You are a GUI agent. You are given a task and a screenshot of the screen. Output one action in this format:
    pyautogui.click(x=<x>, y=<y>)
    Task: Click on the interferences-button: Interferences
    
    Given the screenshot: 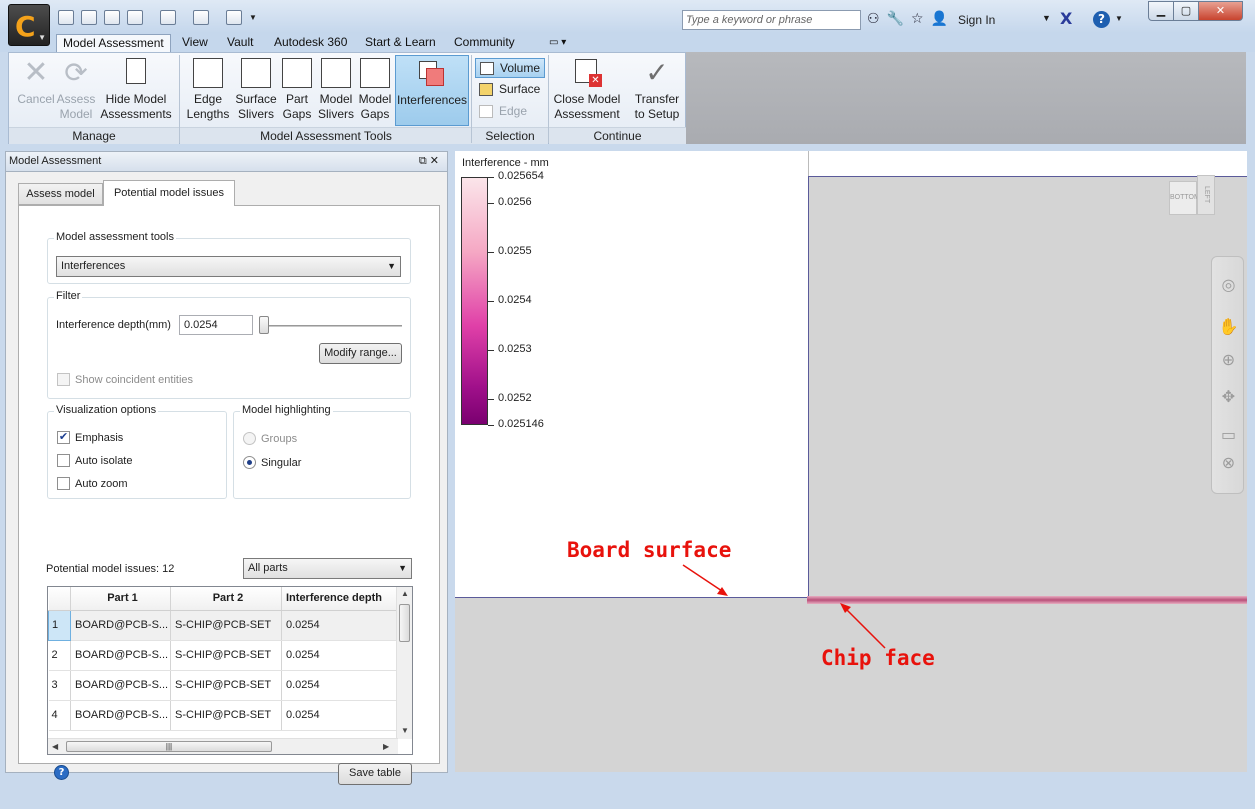 What is the action you would take?
    pyautogui.click(x=432, y=90)
    